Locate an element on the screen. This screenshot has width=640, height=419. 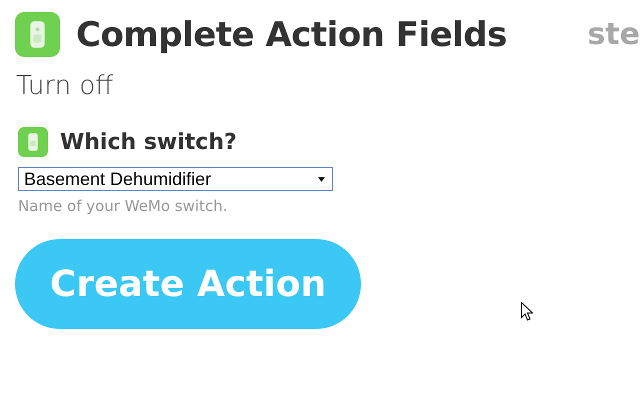
caret-icon is located at coordinates (321, 179).